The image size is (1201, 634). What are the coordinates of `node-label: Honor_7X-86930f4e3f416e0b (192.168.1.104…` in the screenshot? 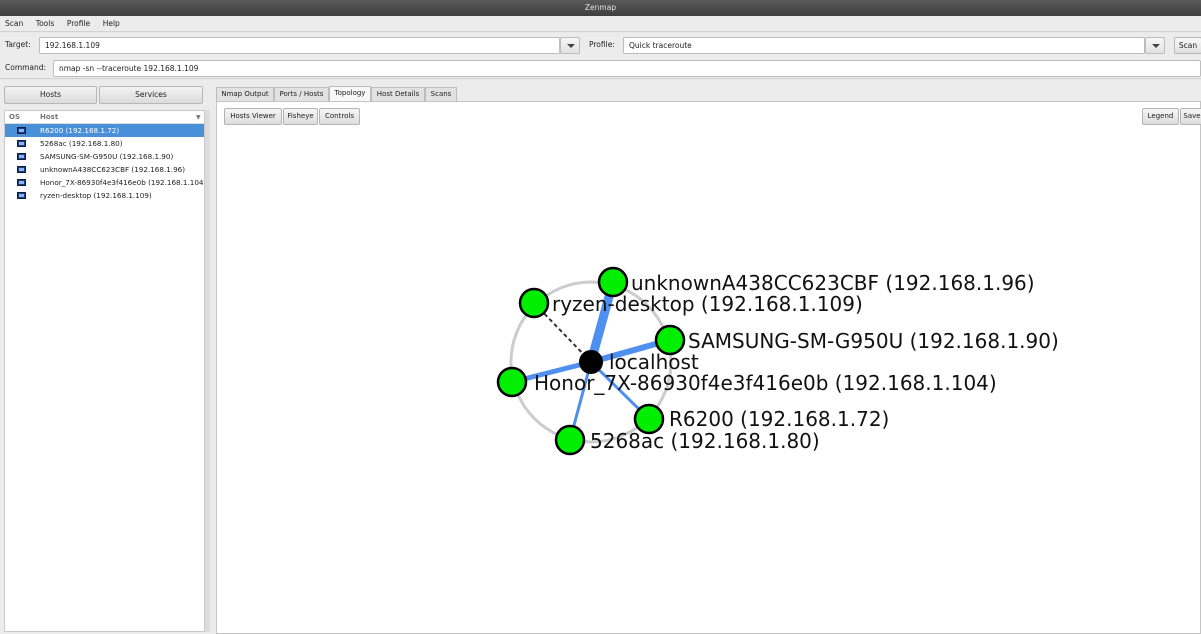 It's located at (765, 383).